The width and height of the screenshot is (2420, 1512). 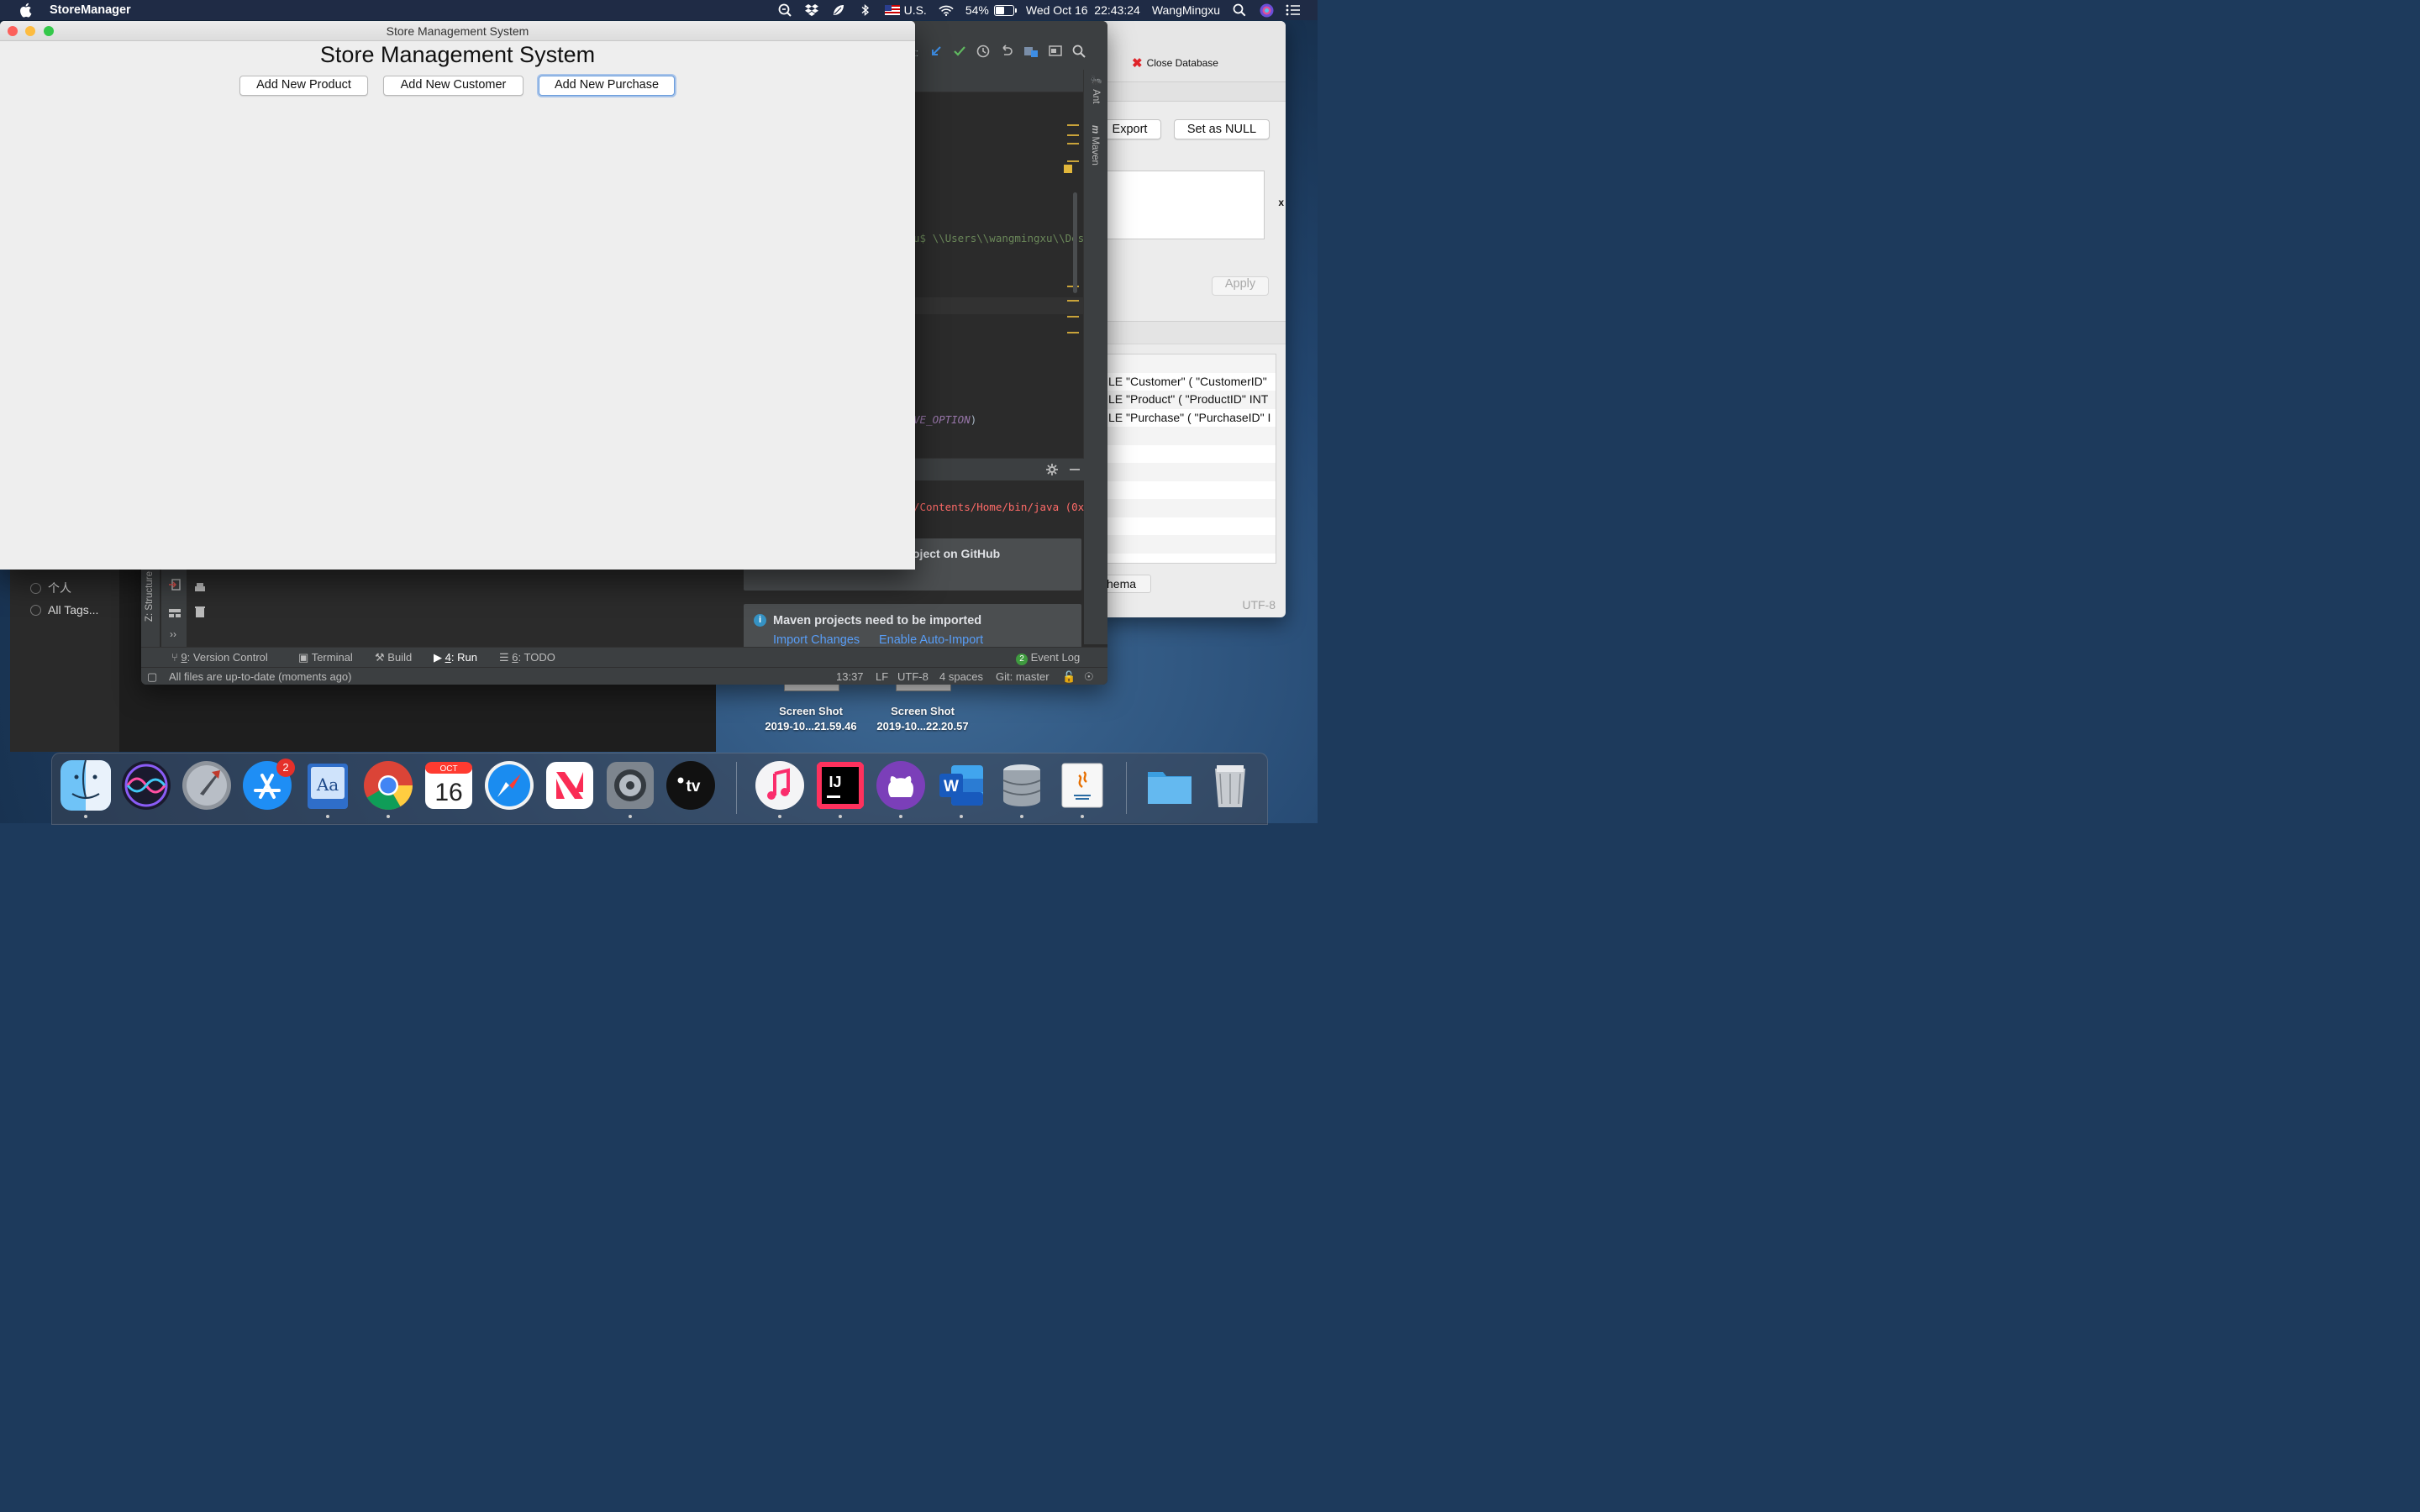 What do you see at coordinates (923, 718) in the screenshot?
I see `desktop-file-screenshot-2: Screen Shot 2019-10...22.20.57` at bounding box center [923, 718].